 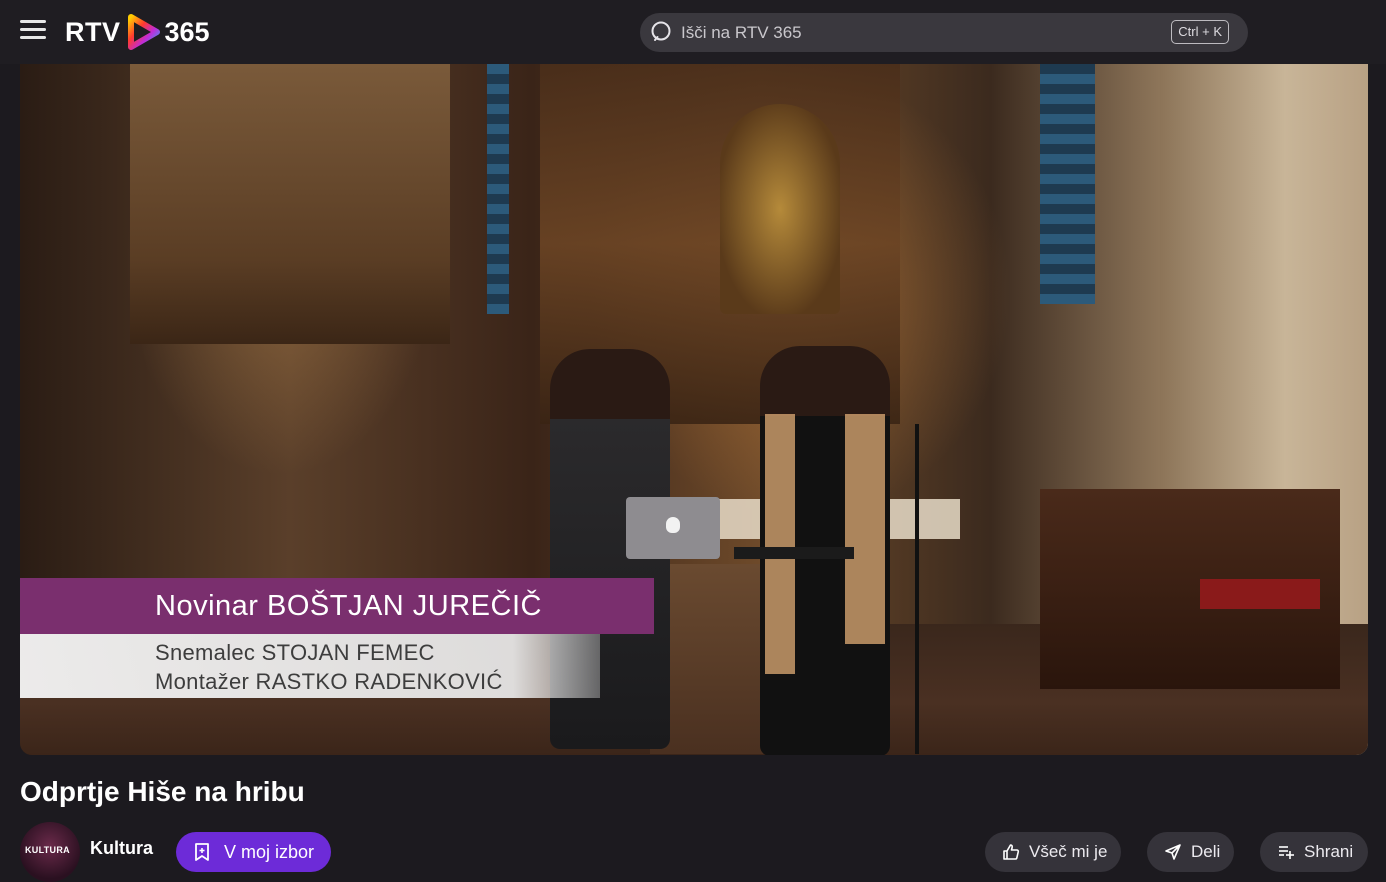 I want to click on scene-window-left, so click(x=498, y=189).